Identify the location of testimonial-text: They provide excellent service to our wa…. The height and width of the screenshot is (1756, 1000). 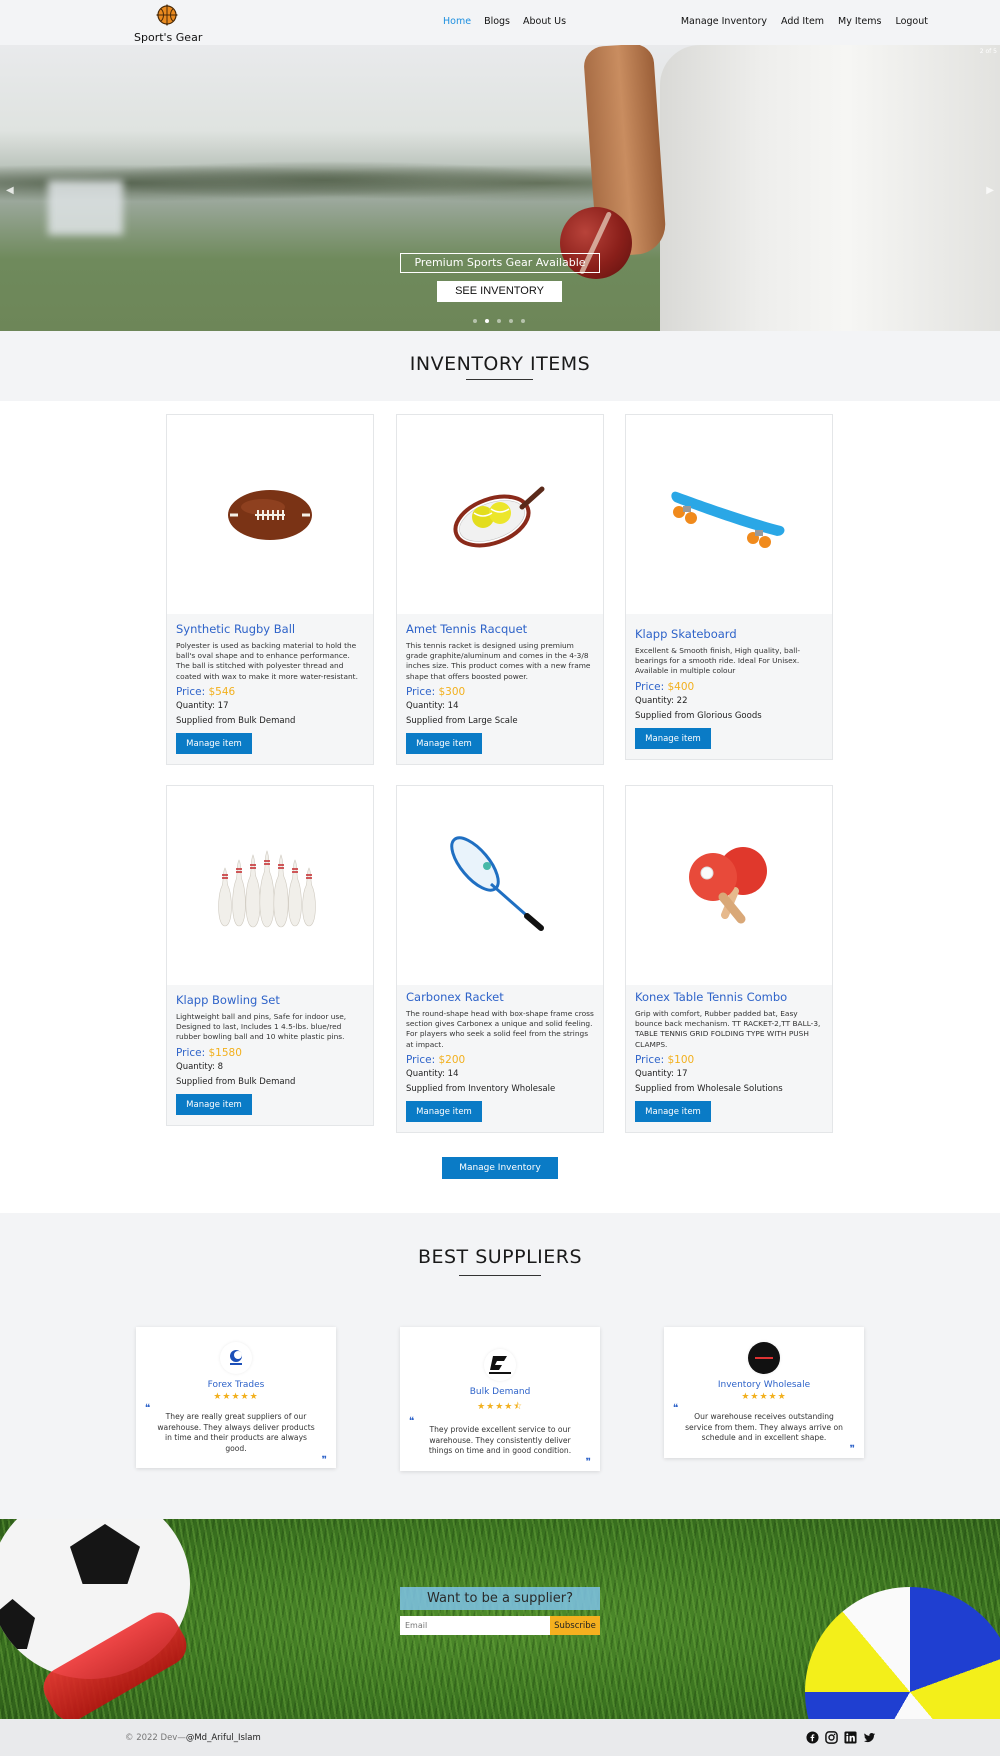
(500, 1440).